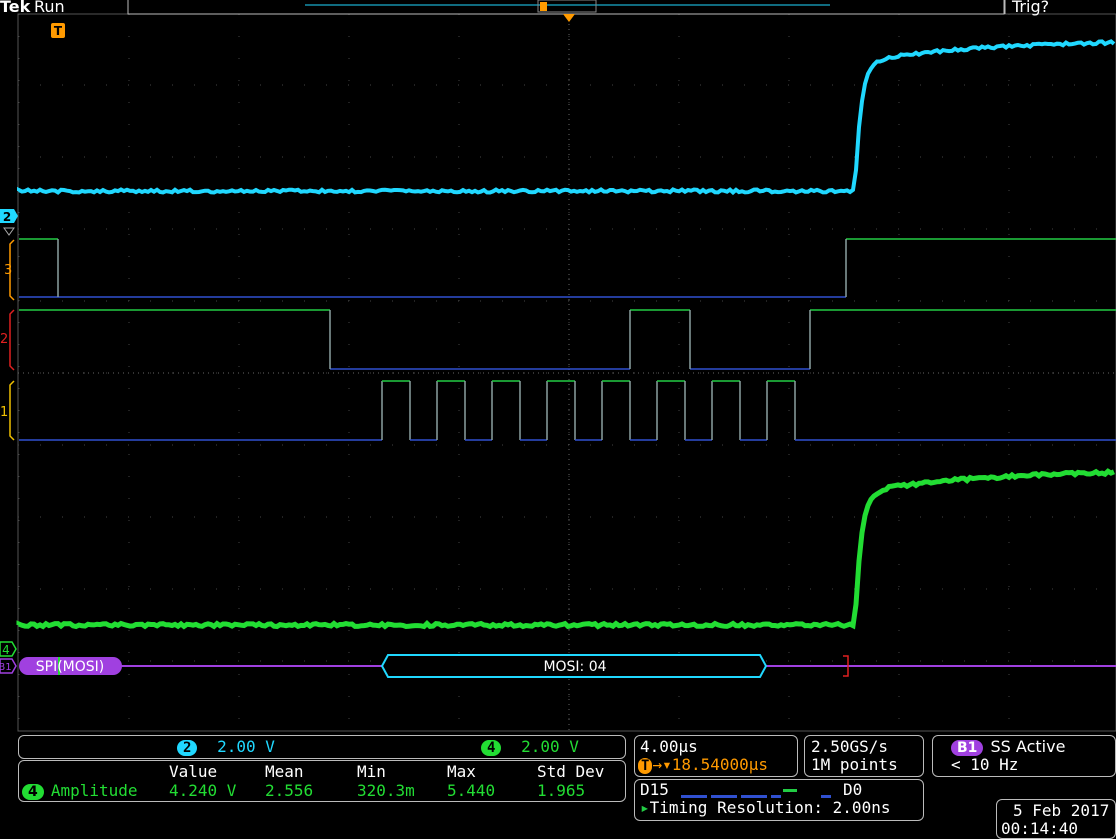 This screenshot has width=1116, height=839. What do you see at coordinates (570, 772) in the screenshot?
I see `meas-header-stddev: Std Dev` at bounding box center [570, 772].